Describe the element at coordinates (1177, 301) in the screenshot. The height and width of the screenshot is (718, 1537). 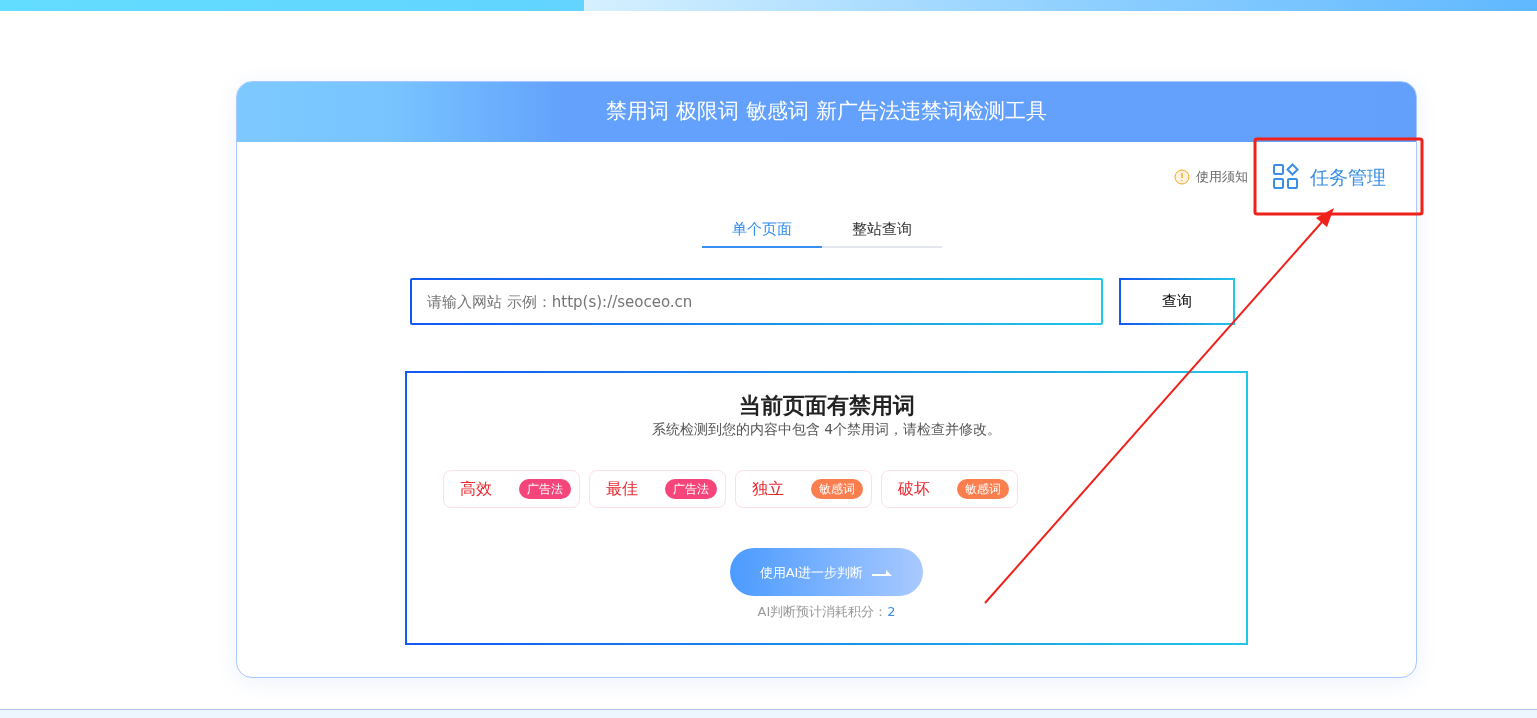
I see `query-button: 查询` at that location.